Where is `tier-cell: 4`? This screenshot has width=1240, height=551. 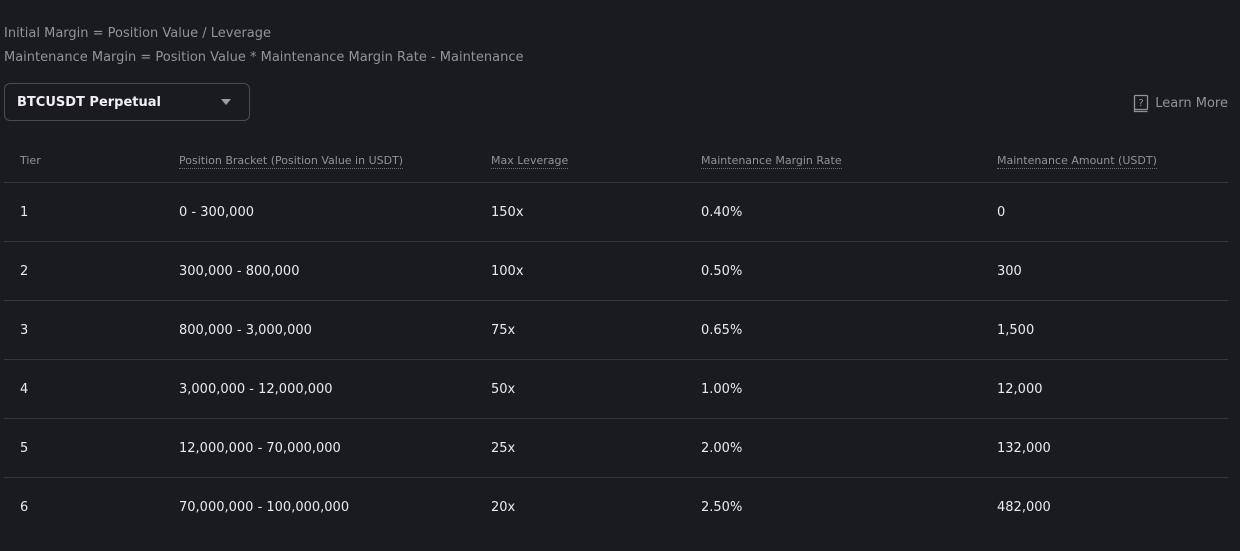 tier-cell: 4 is located at coordinates (24, 389).